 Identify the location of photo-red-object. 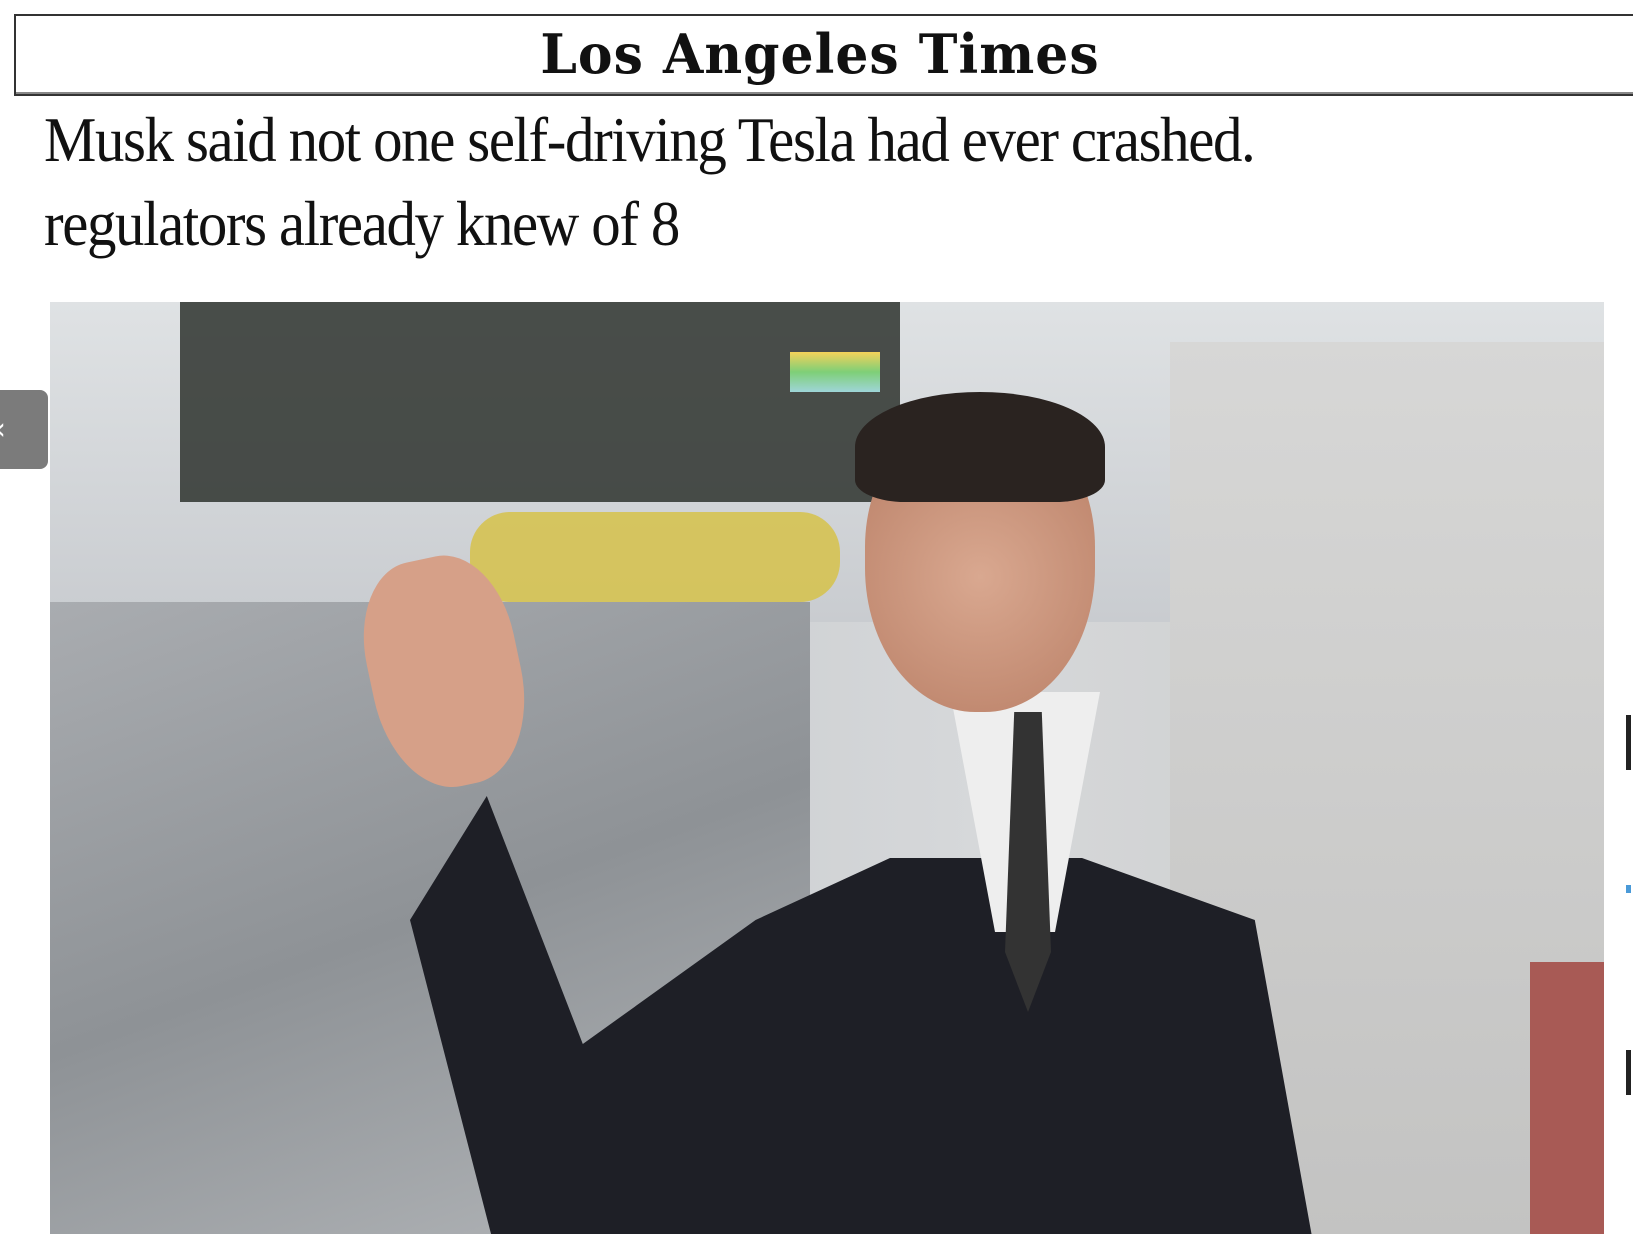
(1567, 1098).